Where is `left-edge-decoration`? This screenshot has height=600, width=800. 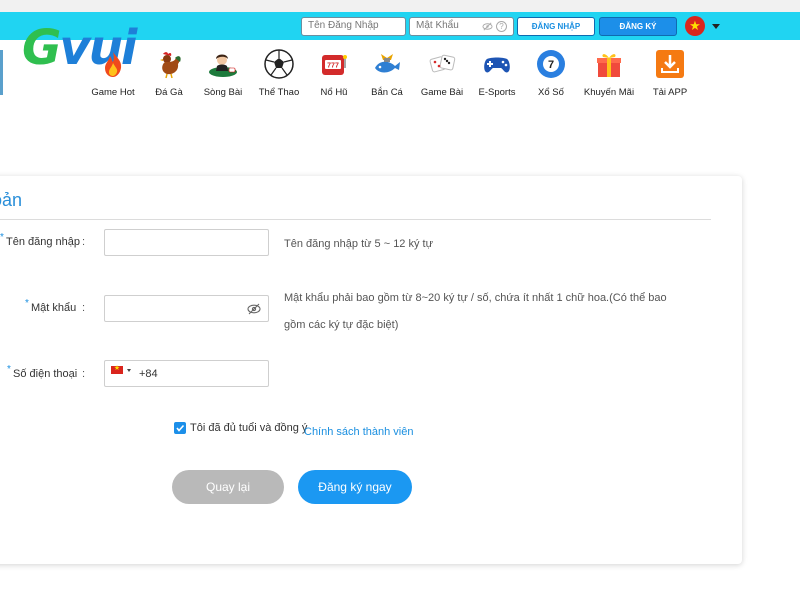
left-edge-decoration is located at coordinates (1, 72).